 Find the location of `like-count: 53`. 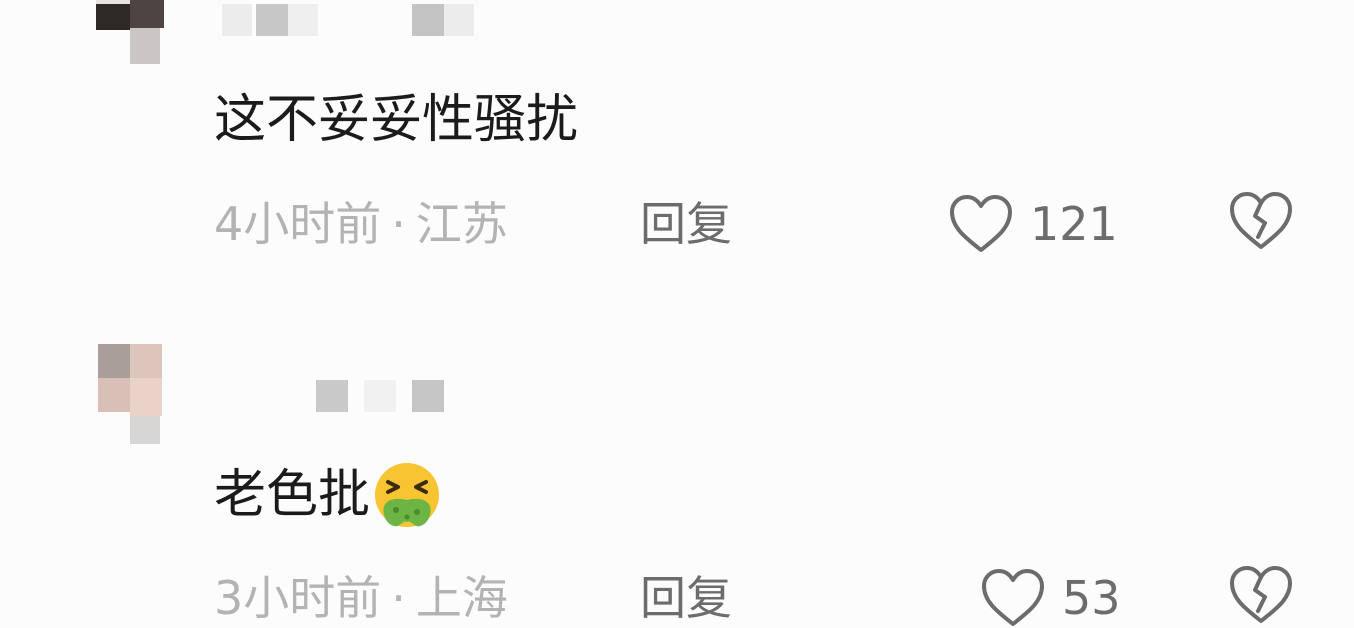

like-count: 53 is located at coordinates (1091, 598).